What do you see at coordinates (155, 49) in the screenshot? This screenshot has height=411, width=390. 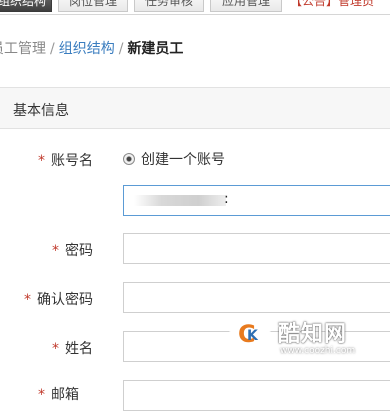 I see `breadcrumb-current: 新建员工` at bounding box center [155, 49].